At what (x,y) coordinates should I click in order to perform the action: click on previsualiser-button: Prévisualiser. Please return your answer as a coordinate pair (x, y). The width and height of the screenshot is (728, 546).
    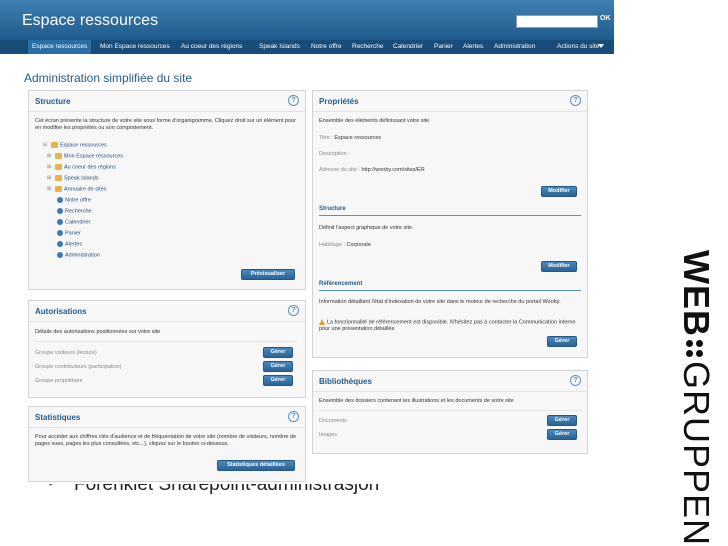
    Looking at the image, I should click on (268, 274).